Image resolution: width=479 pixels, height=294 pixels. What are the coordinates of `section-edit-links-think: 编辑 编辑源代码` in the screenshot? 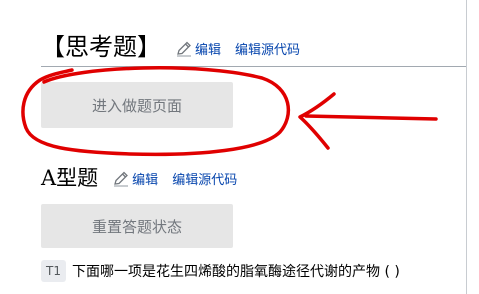 It's located at (237, 48).